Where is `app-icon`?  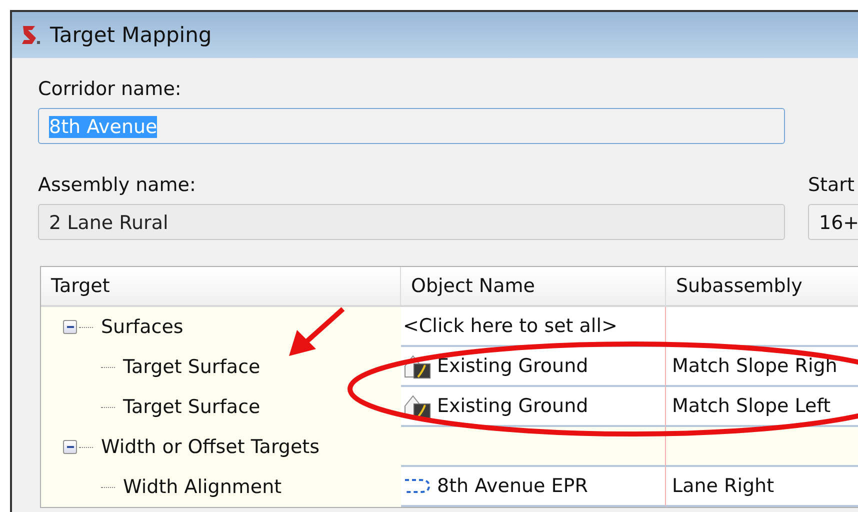
app-icon is located at coordinates (31, 35).